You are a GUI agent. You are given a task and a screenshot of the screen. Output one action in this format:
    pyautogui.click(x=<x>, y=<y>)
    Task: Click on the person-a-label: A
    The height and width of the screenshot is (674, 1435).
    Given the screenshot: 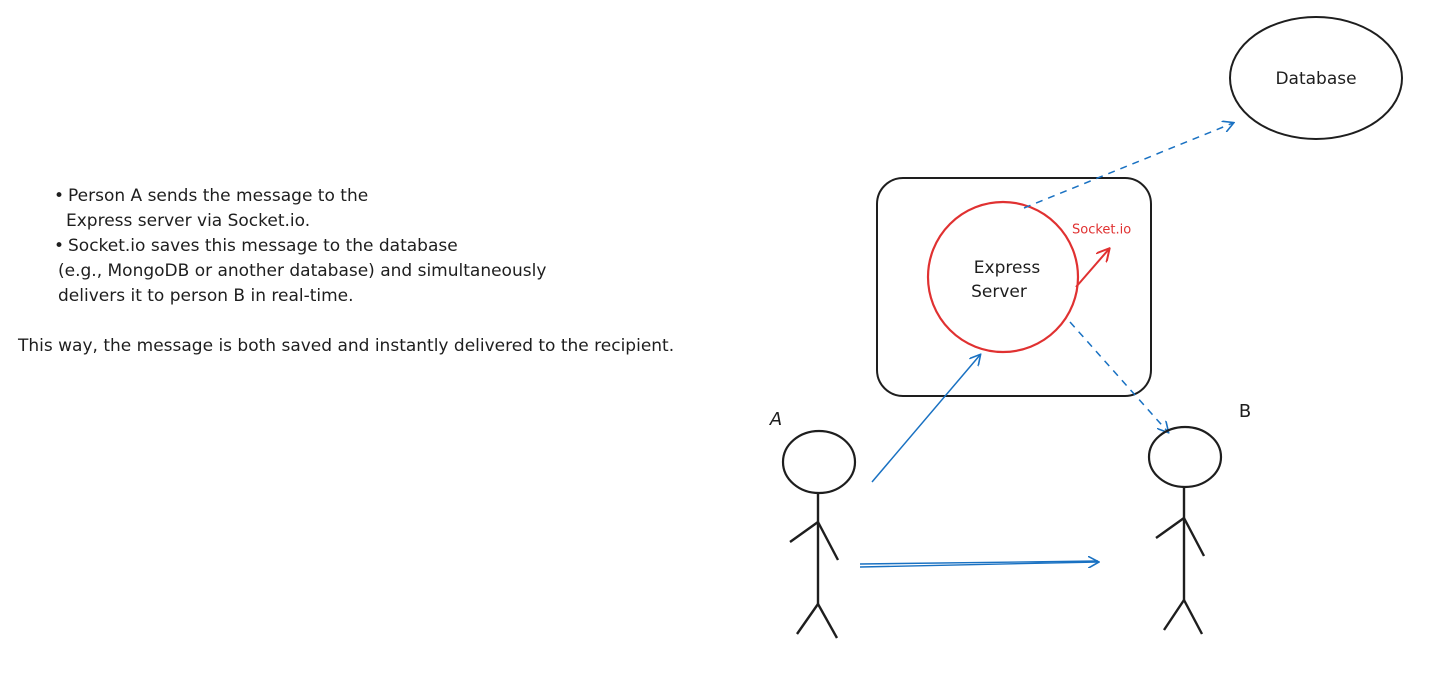 What is the action you would take?
    pyautogui.click(x=775, y=419)
    